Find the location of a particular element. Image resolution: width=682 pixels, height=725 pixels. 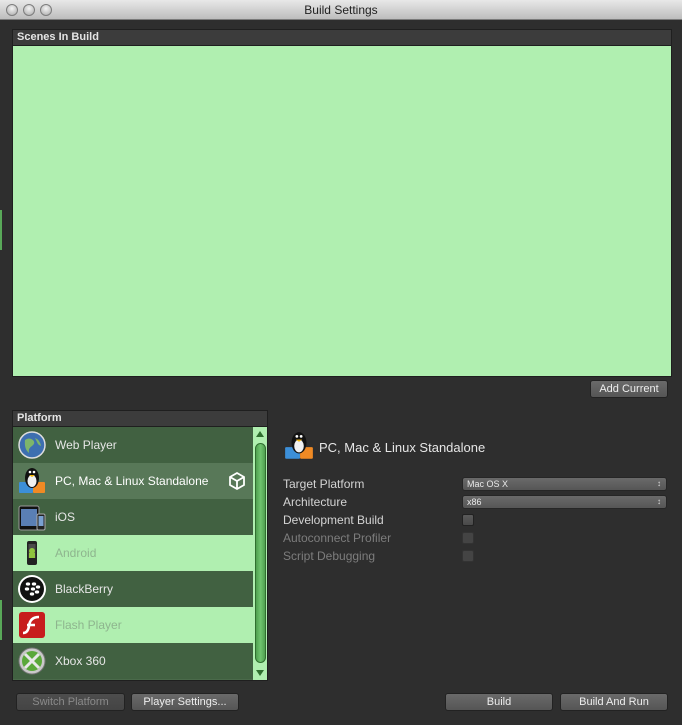

platform-item-label: Android is located at coordinates (76, 553).